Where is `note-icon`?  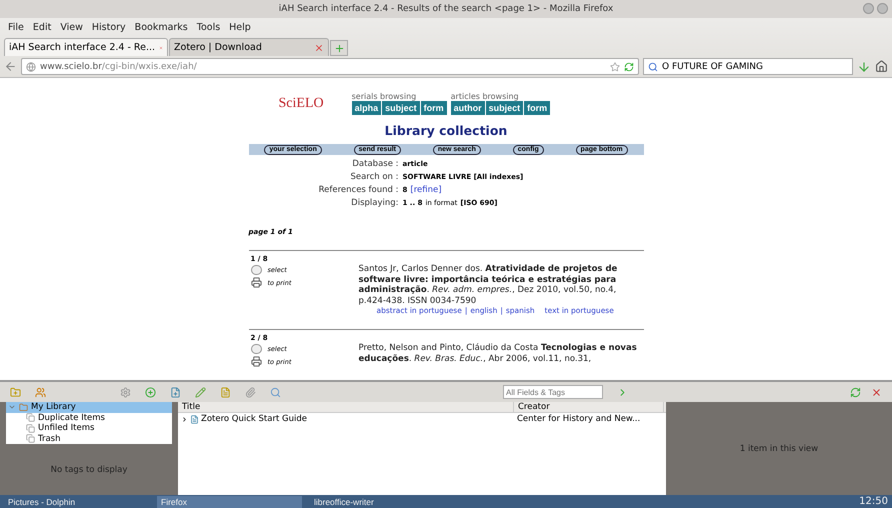
note-icon is located at coordinates (225, 392).